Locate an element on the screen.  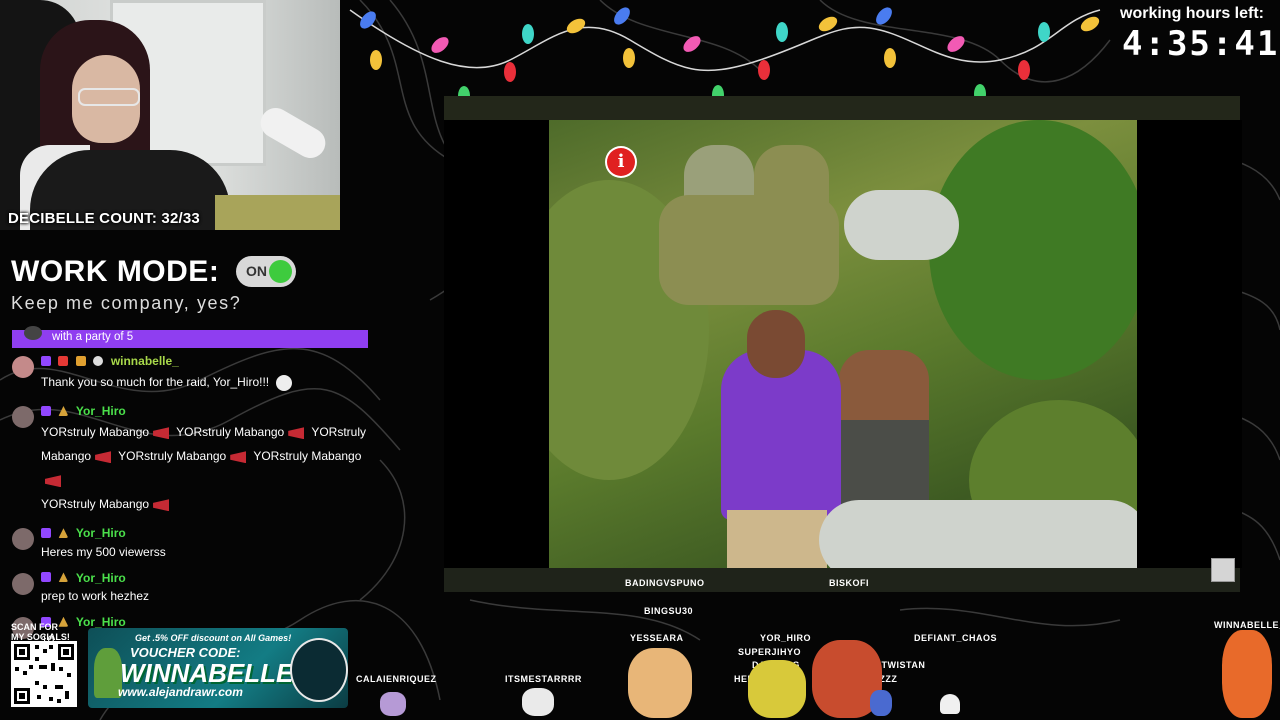
viewer-name: BISKOFI is located at coordinates (849, 583).